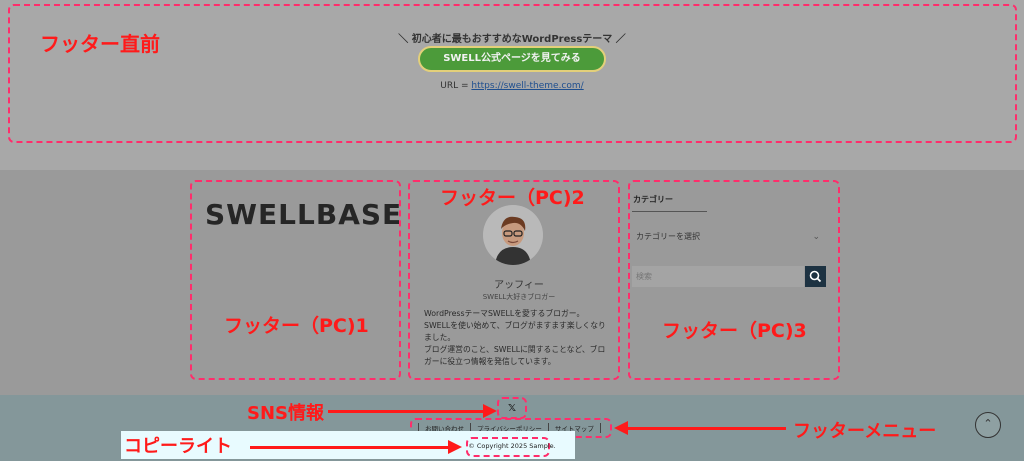  I want to click on copyright-overlay: © Copyright 2025 Sample., so click(512, 446).